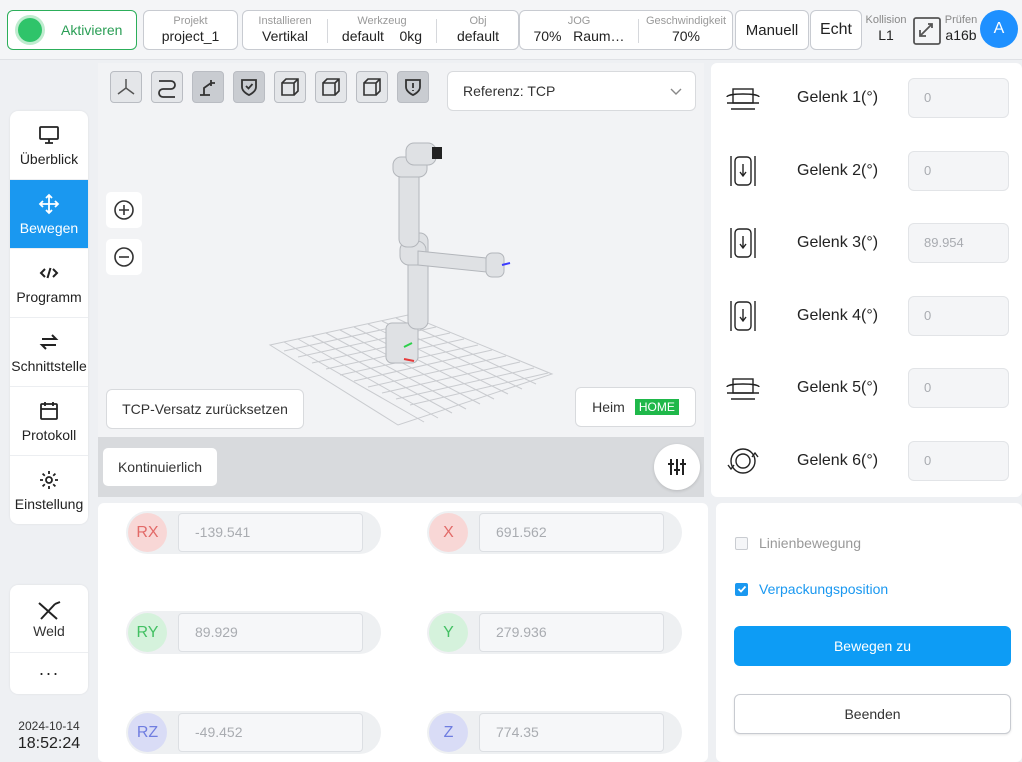 The image size is (1022, 762). I want to click on sliders-icon, so click(677, 467).